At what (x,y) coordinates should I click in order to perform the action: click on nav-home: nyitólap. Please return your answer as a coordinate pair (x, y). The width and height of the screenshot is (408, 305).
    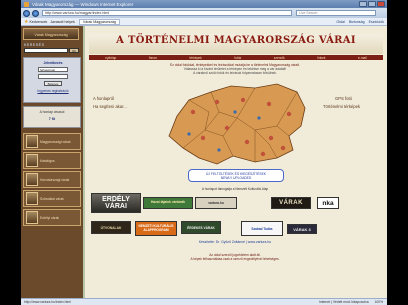
    Looking at the image, I should click on (110, 58).